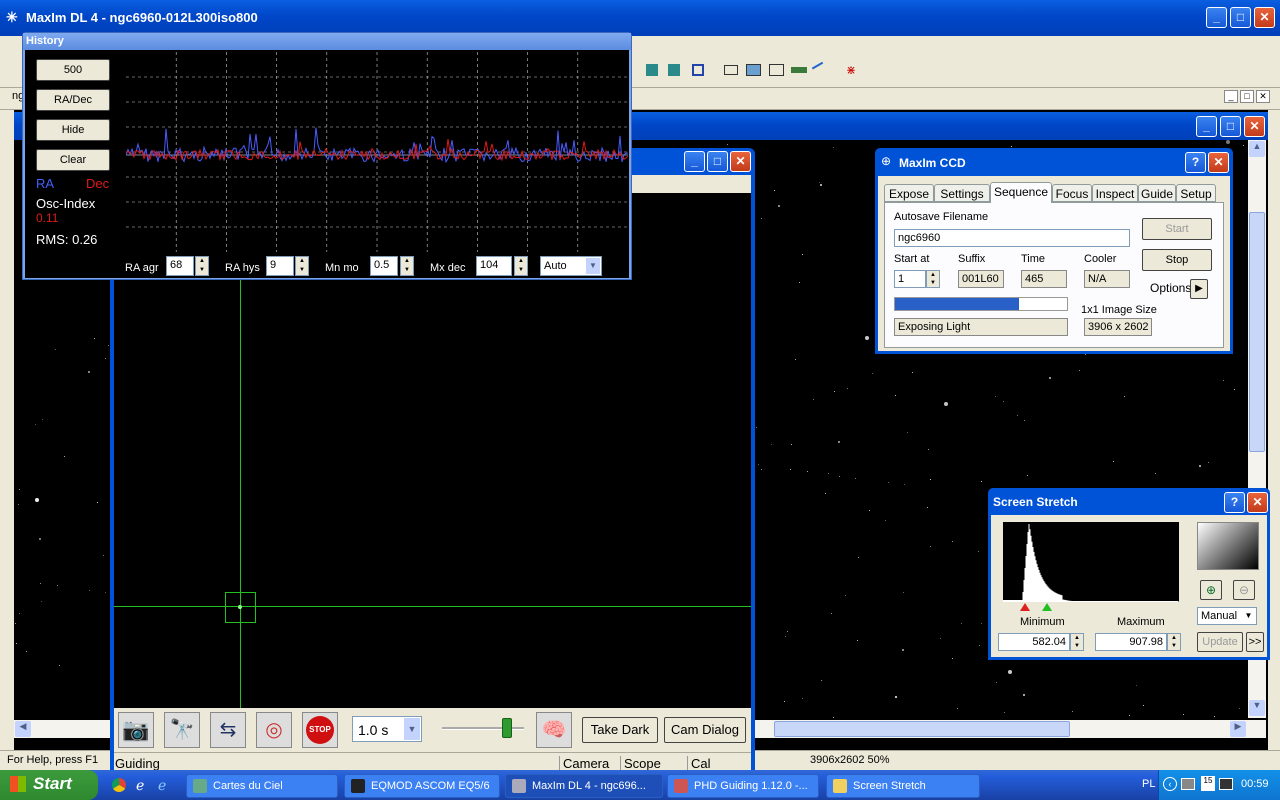 This screenshot has width=1280, height=800. Describe the element at coordinates (962, 193) in the screenshot. I see `tab-settings: Settings` at that location.